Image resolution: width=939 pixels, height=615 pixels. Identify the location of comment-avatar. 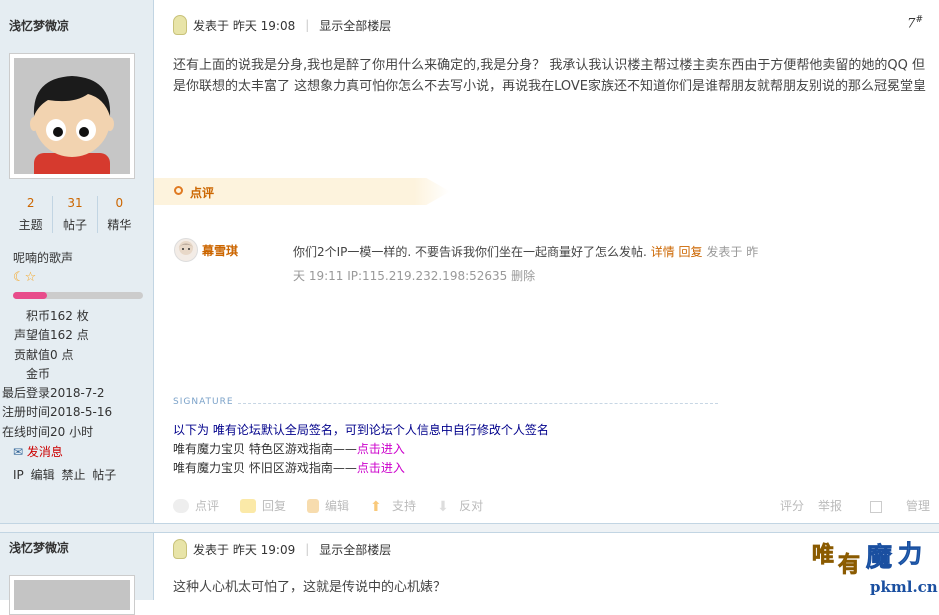
(186, 250).